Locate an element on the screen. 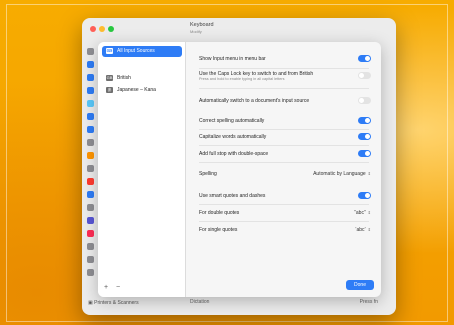  window-title: Keyboard is located at coordinates (202, 25).